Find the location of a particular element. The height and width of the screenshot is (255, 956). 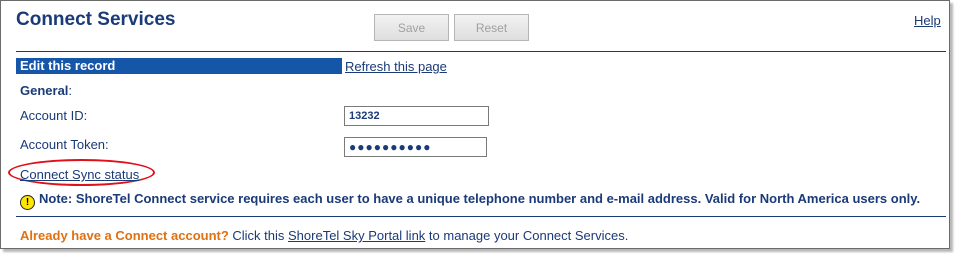

section-header: Edit this record is located at coordinates (179, 66).